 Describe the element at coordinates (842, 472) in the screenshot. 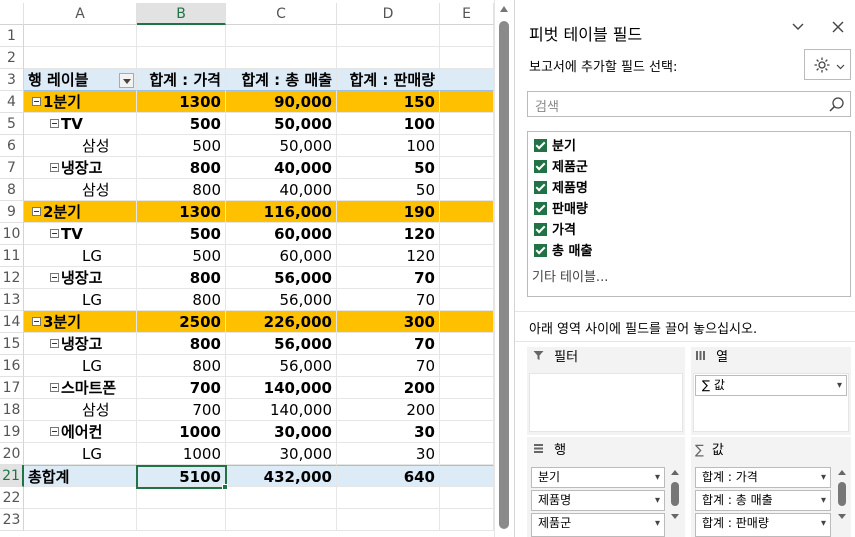

I see `values-scroll-up-icon` at that location.